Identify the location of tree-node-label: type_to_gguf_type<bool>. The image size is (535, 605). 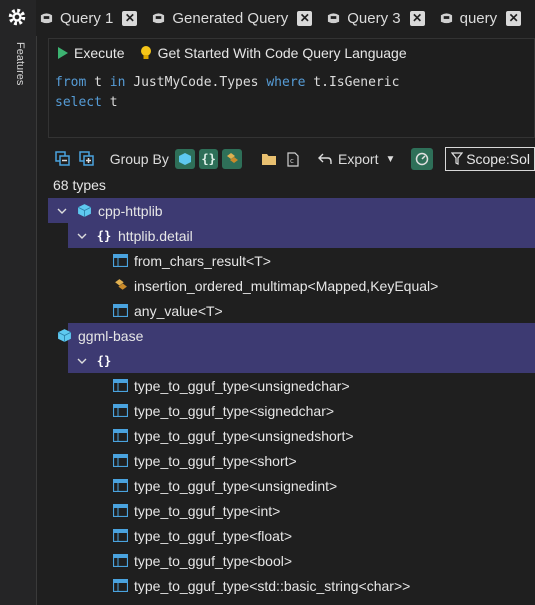
(213, 560).